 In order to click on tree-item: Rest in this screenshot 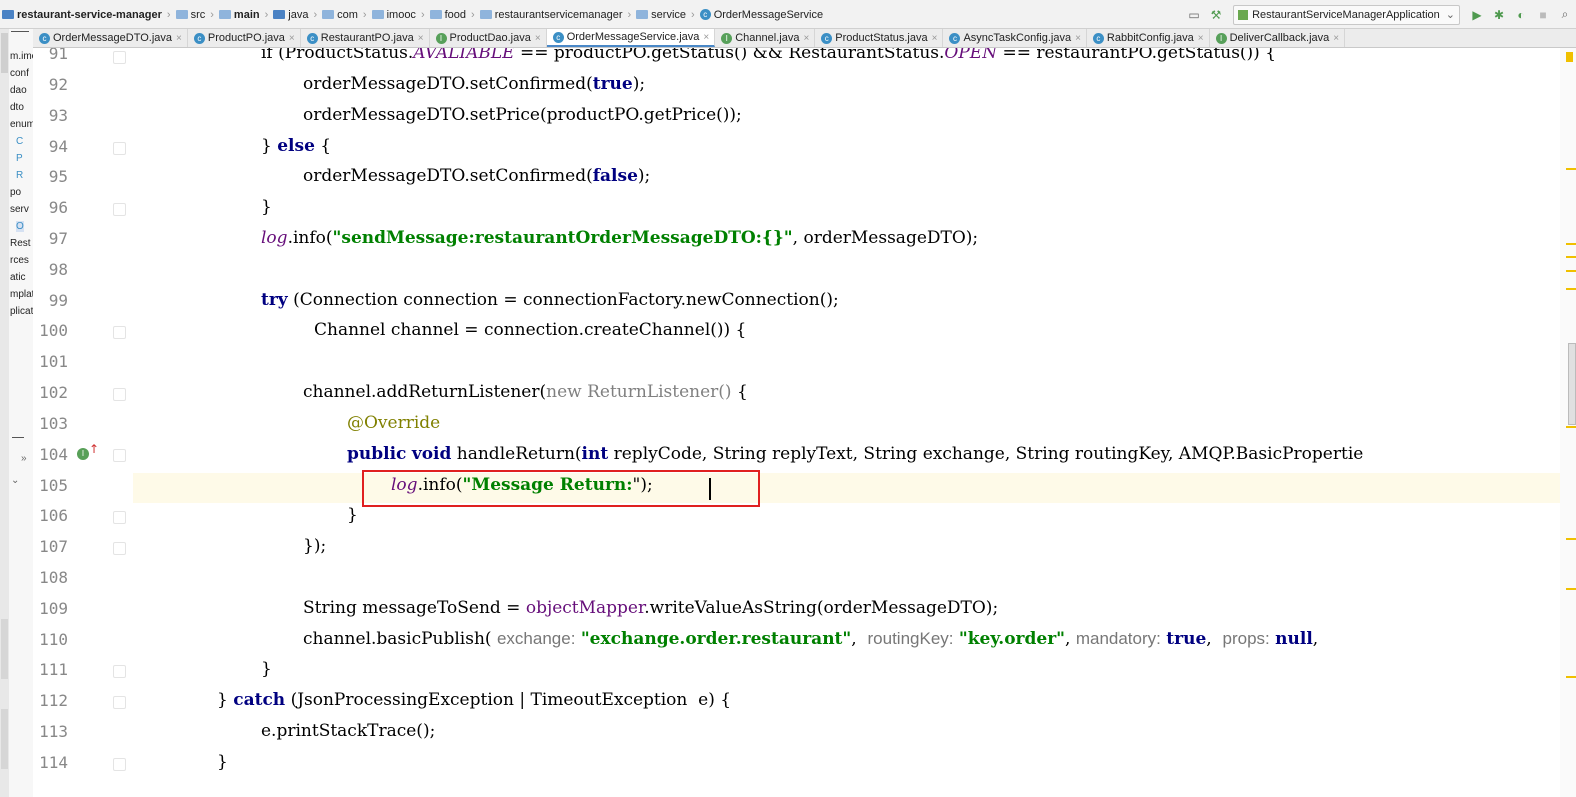, I will do `click(20, 243)`.